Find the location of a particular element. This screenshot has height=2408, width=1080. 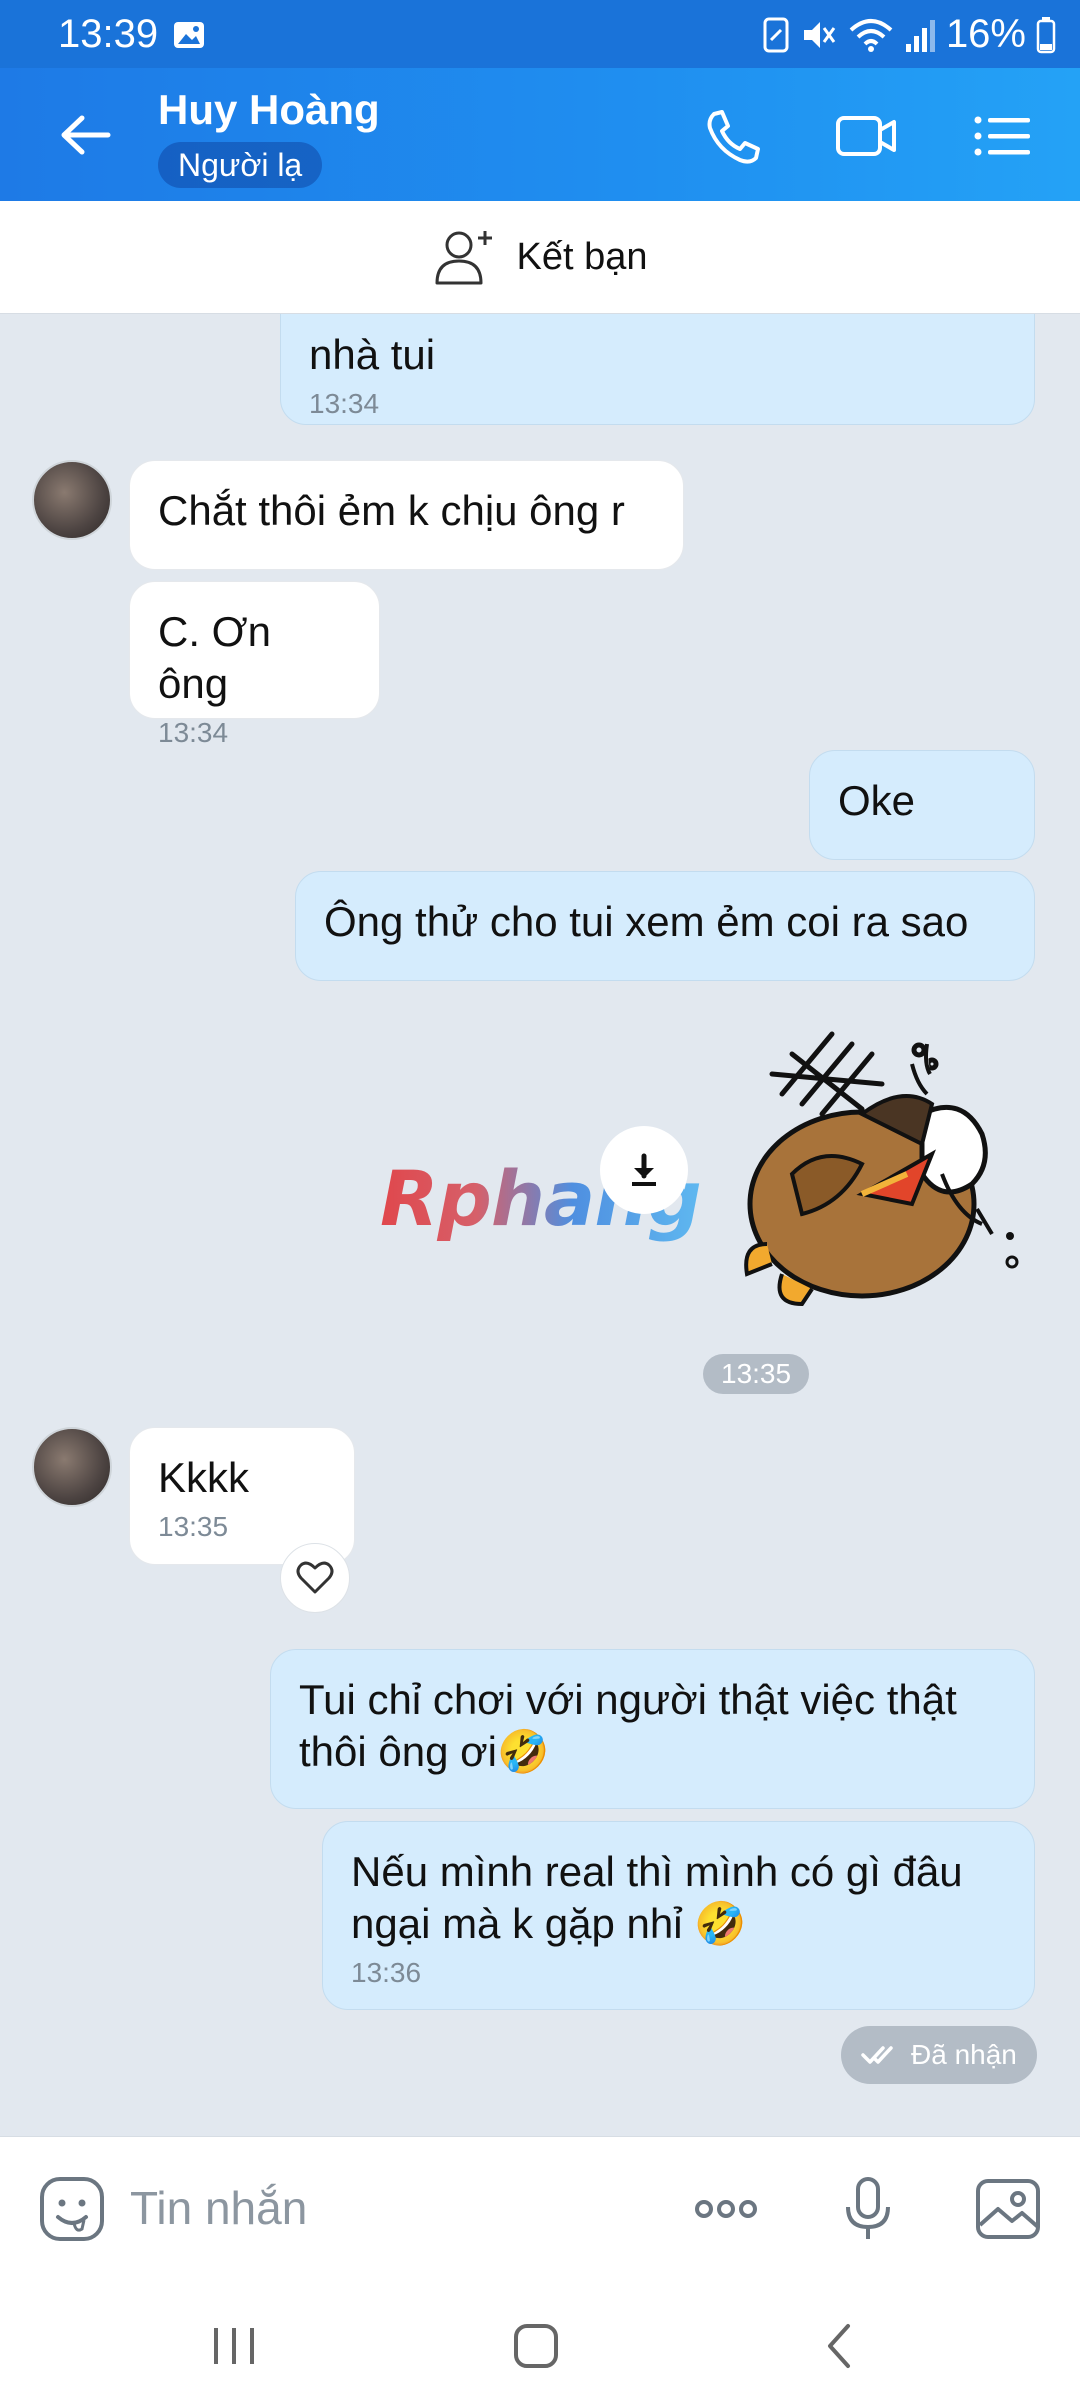

add-friend-label: Kết bạn is located at coordinates (582, 256).